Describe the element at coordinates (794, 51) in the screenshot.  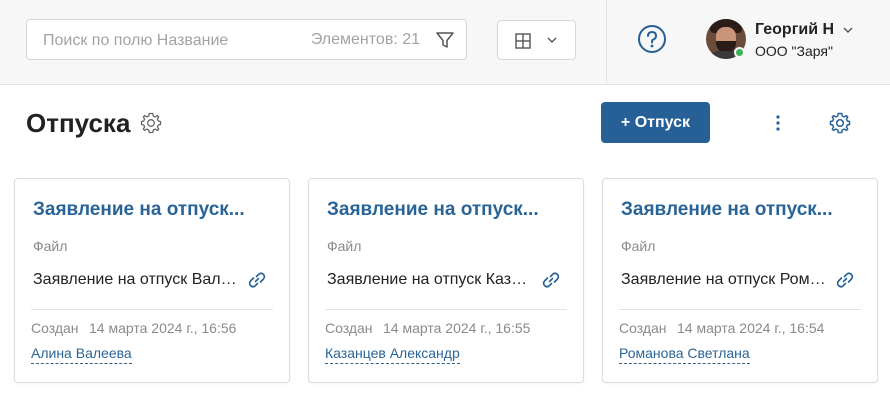
I see `user-company: ООО "Заря"` at that location.